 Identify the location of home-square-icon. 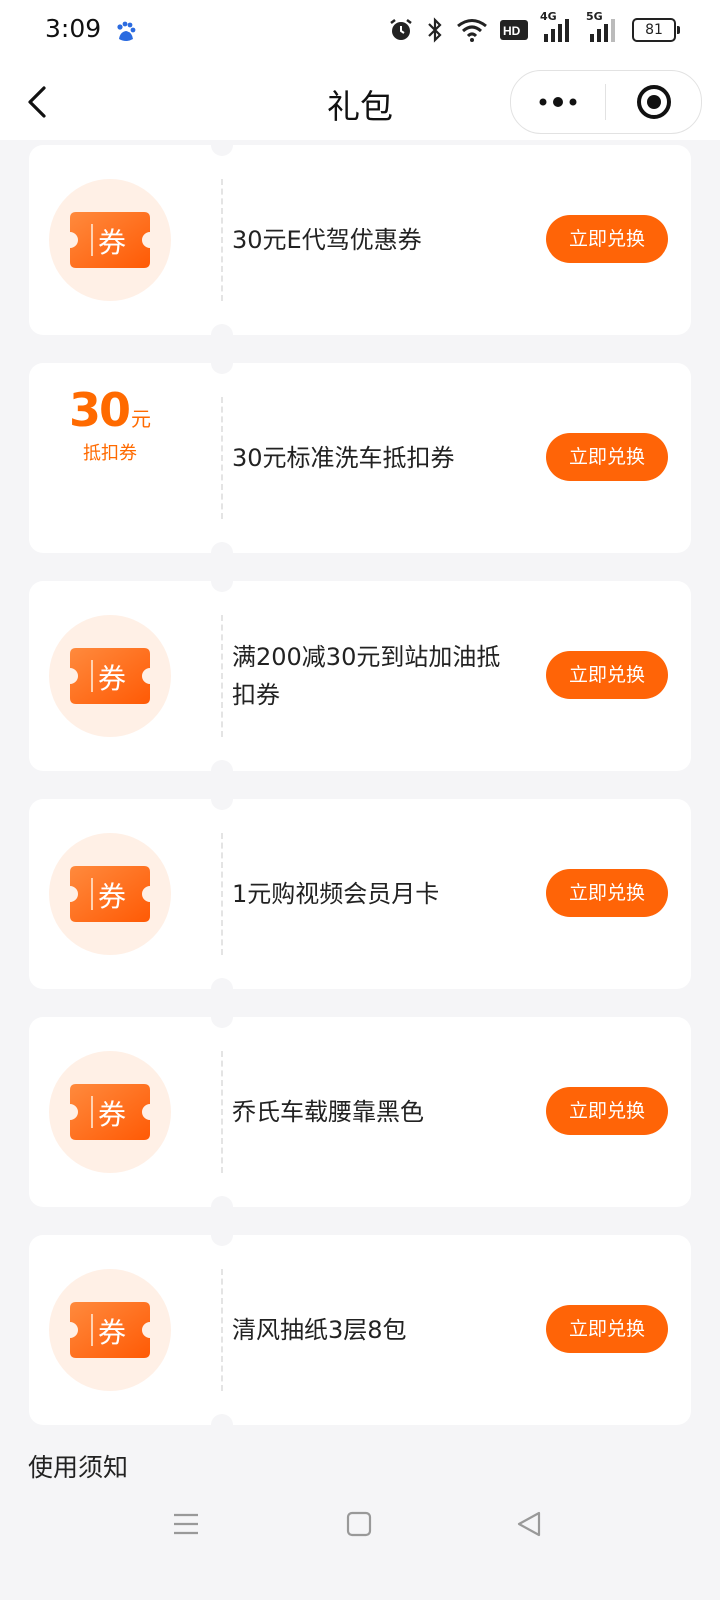
(359, 1524).